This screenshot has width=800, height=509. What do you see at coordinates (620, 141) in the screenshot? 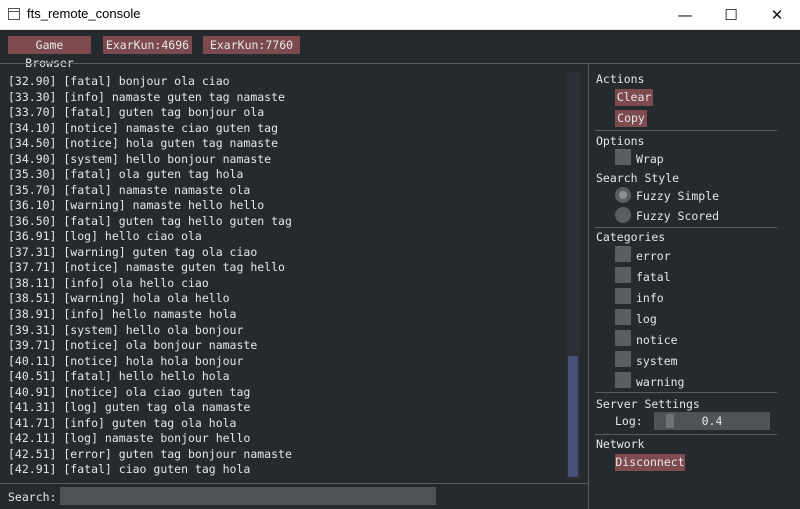
I see `options-header: Options` at bounding box center [620, 141].